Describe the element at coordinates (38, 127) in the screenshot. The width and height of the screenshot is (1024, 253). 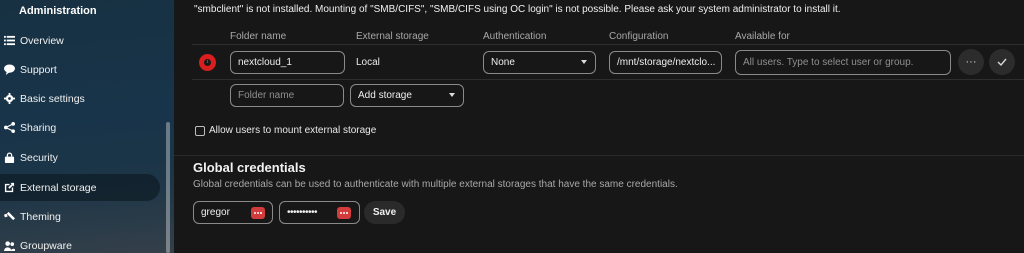
I see `sidebar-item-label: Sharing` at that location.